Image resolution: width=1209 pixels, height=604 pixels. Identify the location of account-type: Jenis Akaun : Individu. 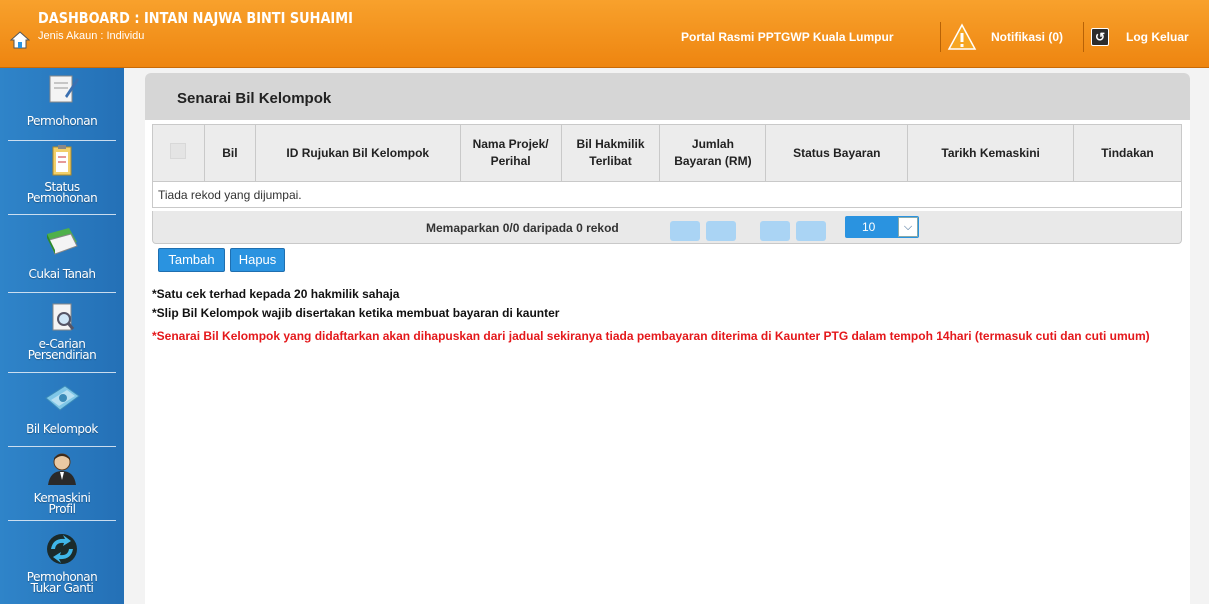
(91, 36).